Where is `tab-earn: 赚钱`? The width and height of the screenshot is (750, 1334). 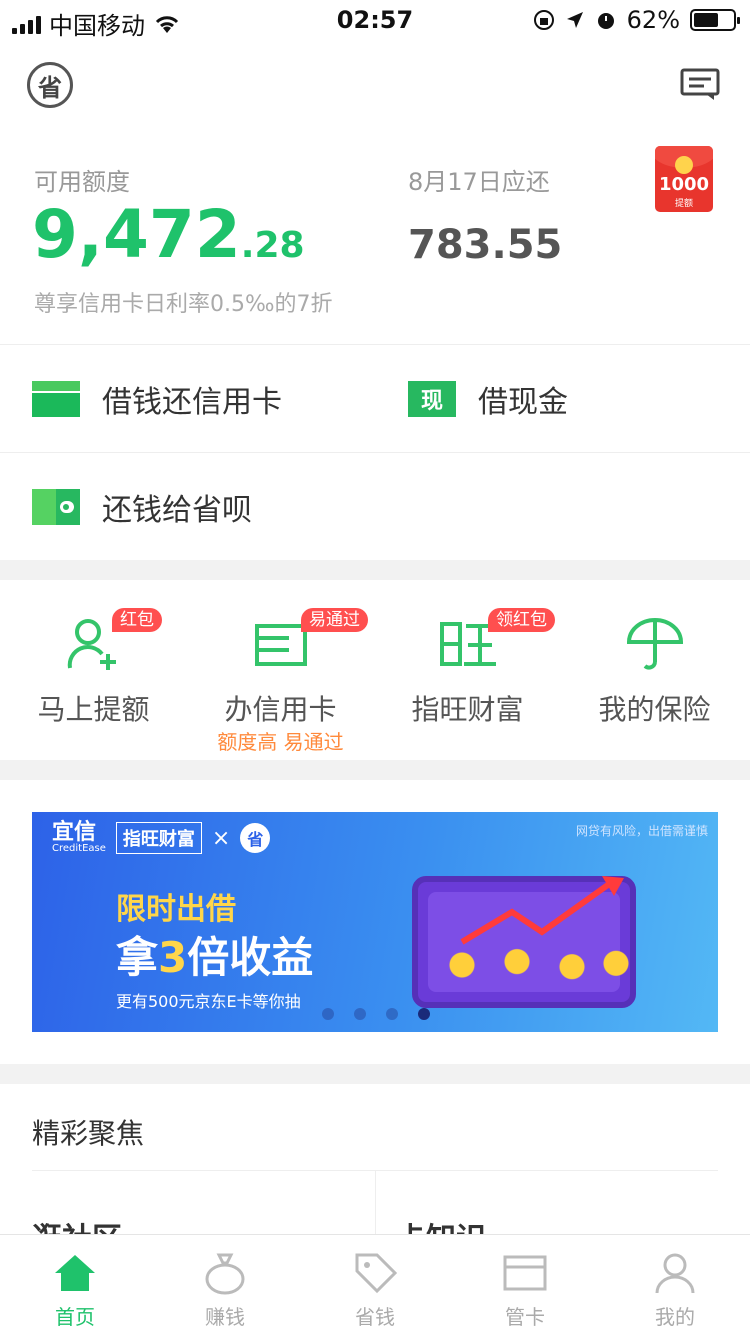
tab-earn: 赚钱 is located at coordinates (225, 1284).